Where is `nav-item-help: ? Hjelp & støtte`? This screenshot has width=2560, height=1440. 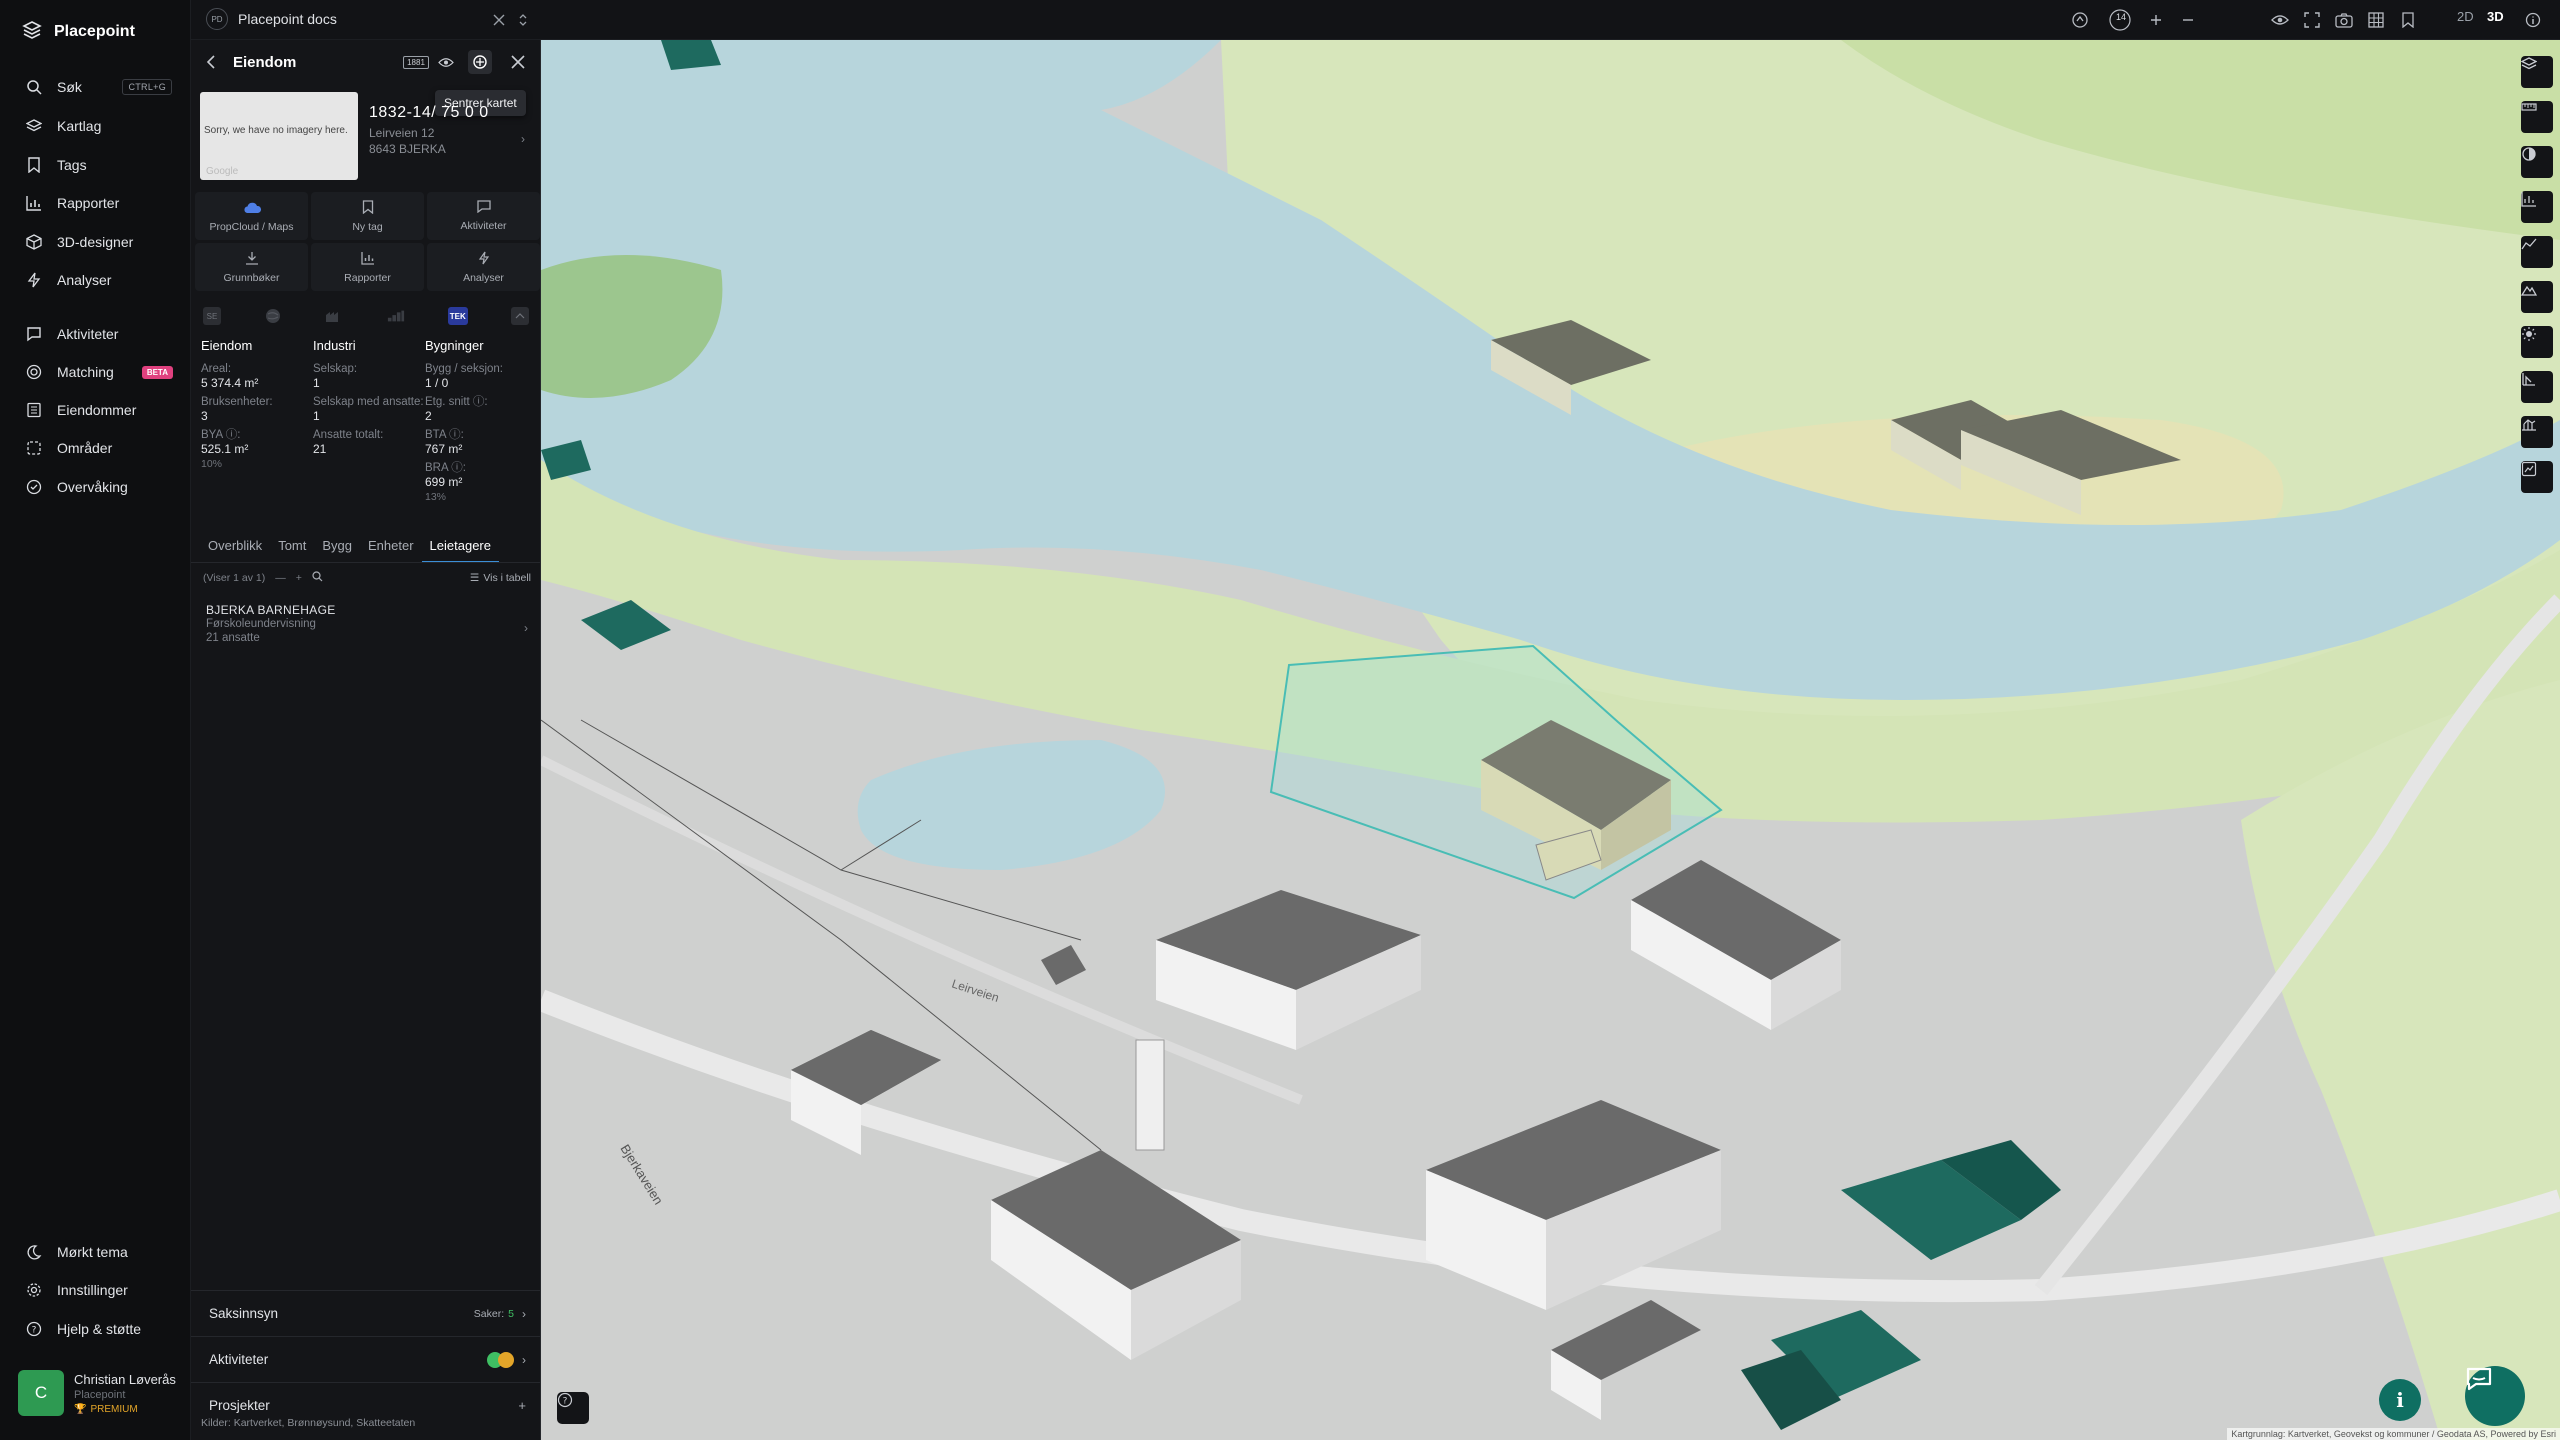
nav-item-help: ? Hjelp & støtte is located at coordinates (95, 1329).